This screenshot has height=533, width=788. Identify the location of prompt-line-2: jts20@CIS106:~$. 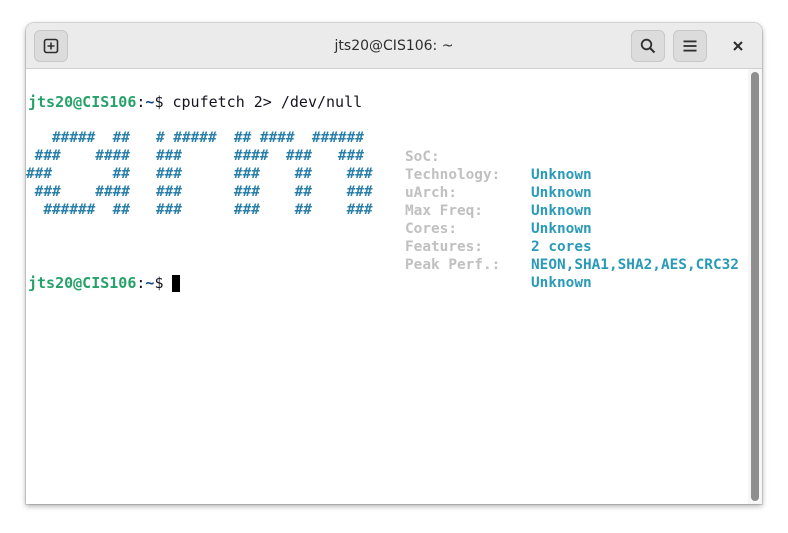
(100, 283).